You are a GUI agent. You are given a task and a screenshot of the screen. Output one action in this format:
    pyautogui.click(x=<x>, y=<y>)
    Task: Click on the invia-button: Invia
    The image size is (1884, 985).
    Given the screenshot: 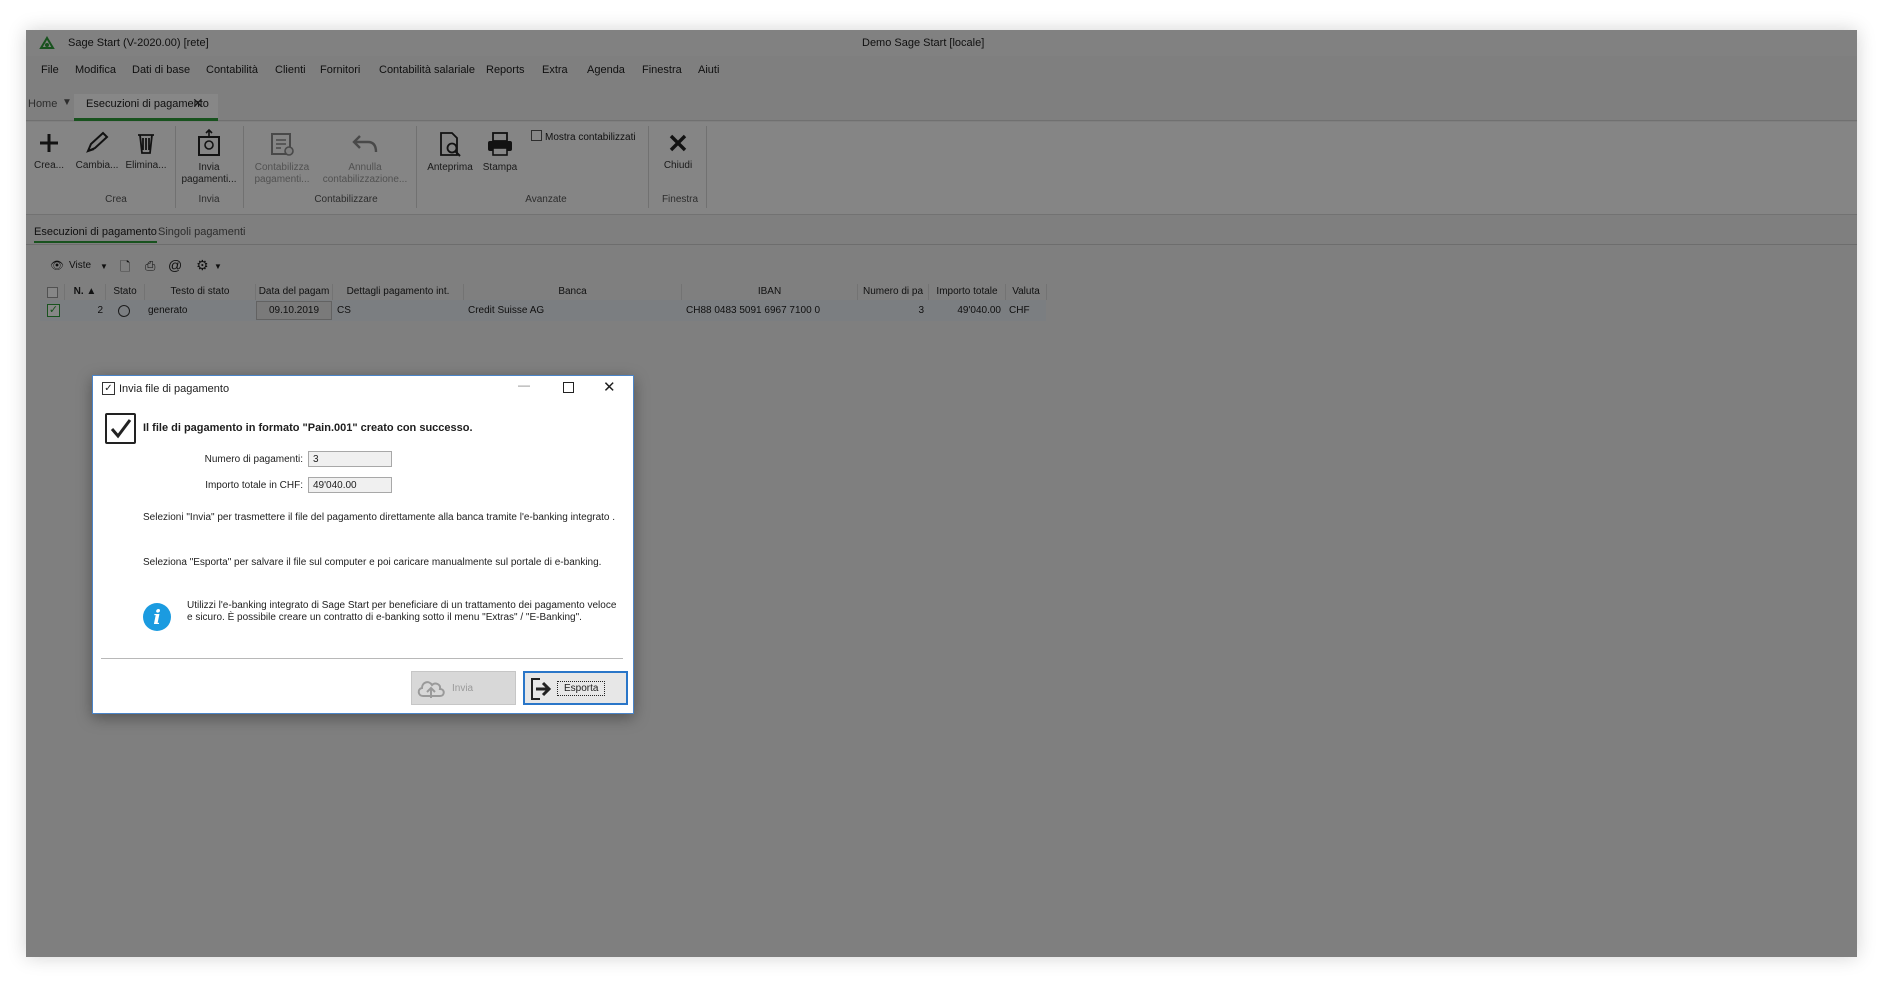 What is the action you would take?
    pyautogui.click(x=463, y=688)
    